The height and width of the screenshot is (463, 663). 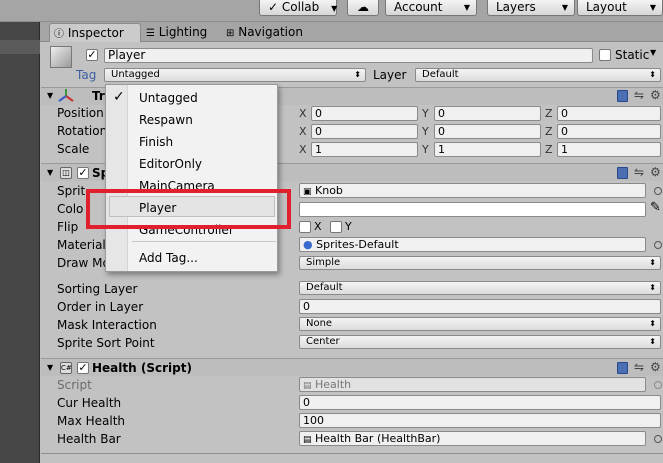 I want to click on rotation-y-field: 0, so click(x=487, y=131).